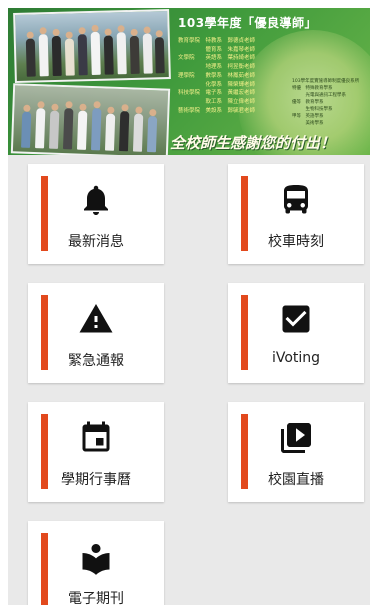 The width and height of the screenshot is (374, 605). I want to click on tile-semester-calendar: 學期行事曆, so click(96, 452).